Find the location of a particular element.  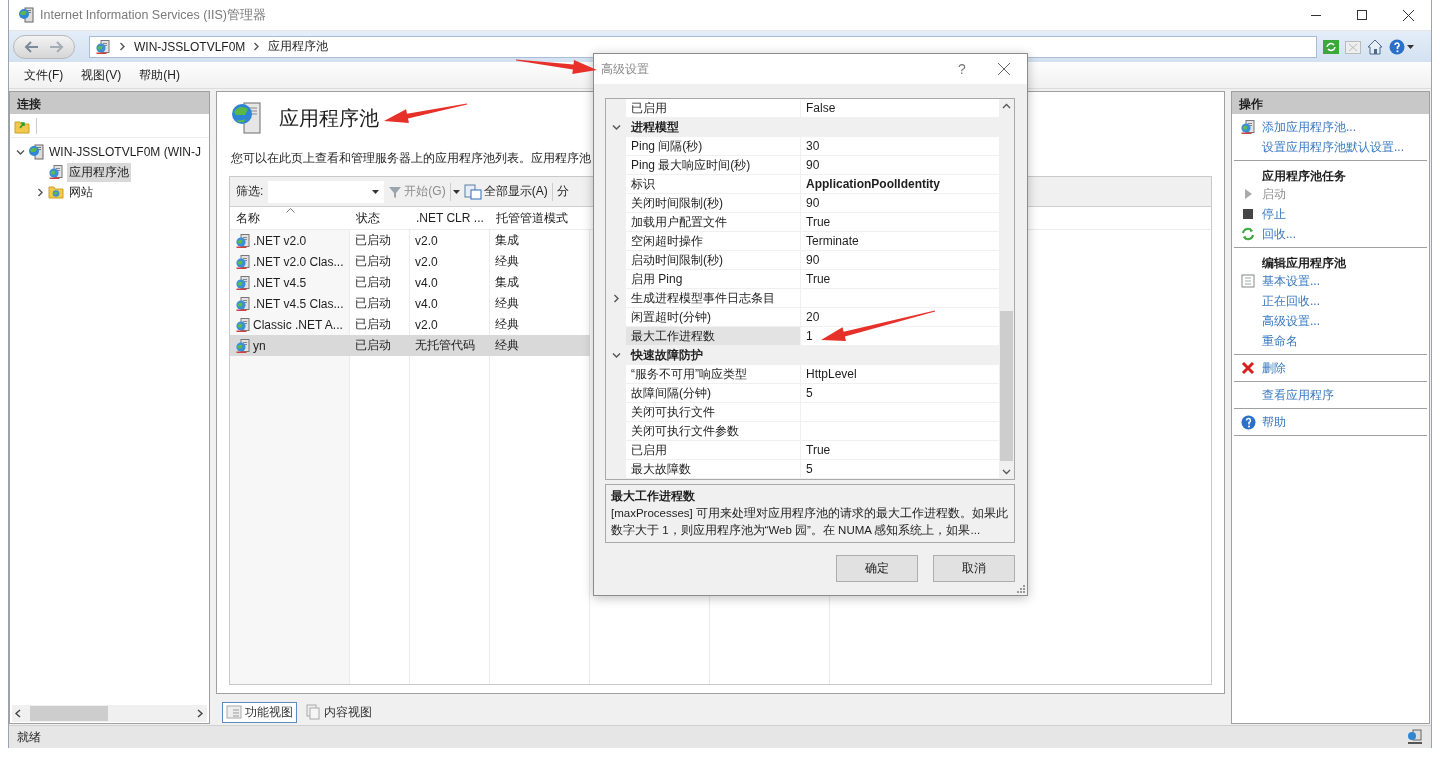

toolbar-button: 分 is located at coordinates (562, 191).